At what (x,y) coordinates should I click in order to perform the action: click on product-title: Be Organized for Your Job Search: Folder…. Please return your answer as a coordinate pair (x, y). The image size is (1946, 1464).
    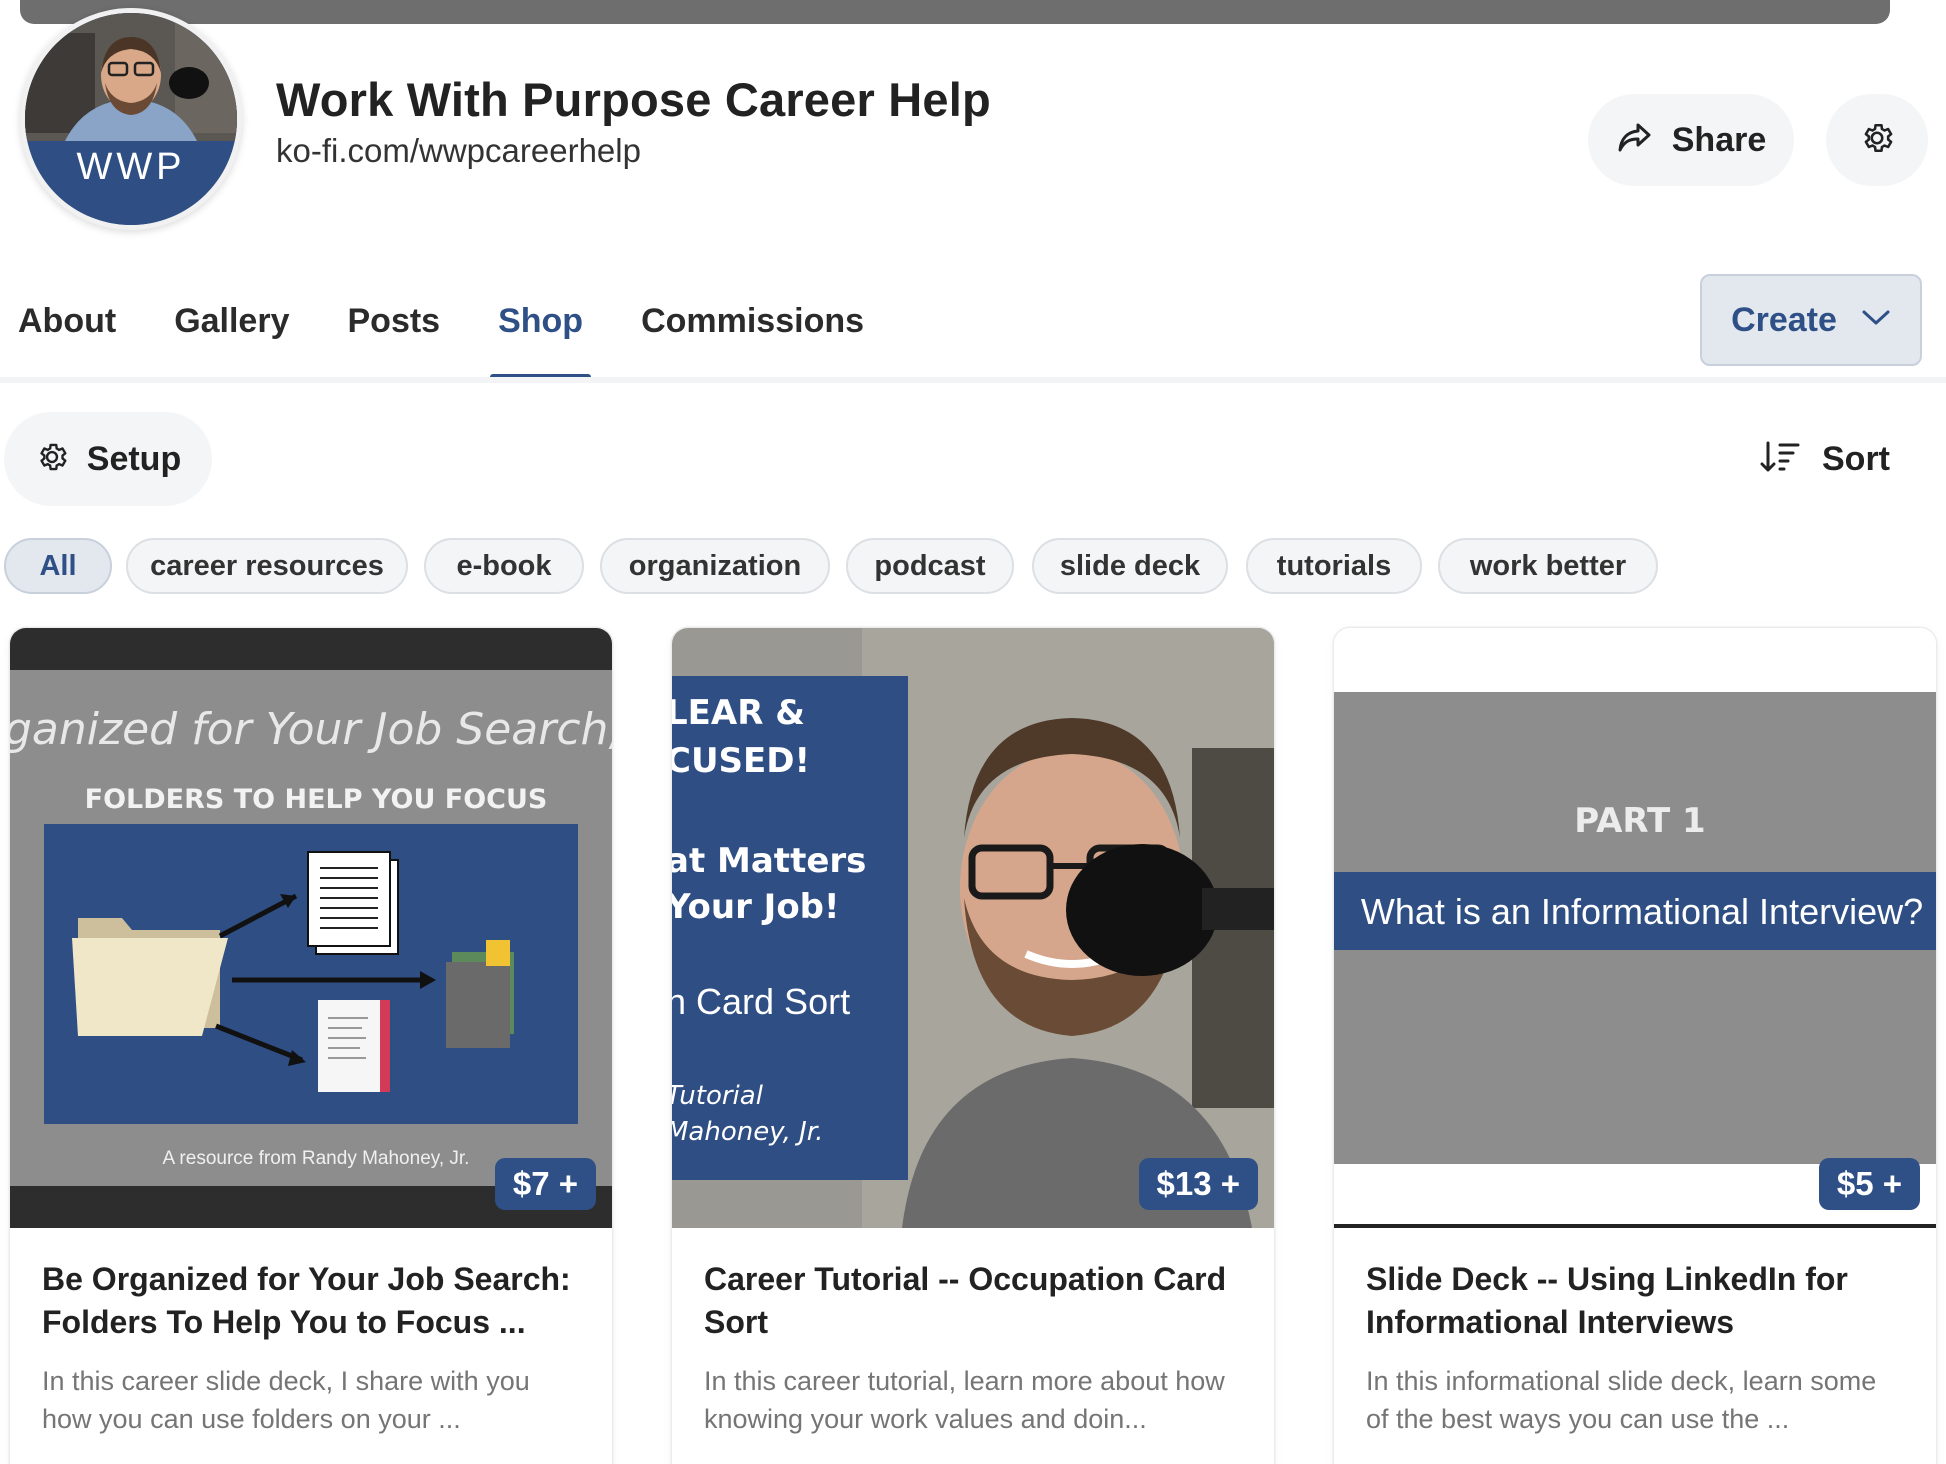
    Looking at the image, I should click on (312, 1301).